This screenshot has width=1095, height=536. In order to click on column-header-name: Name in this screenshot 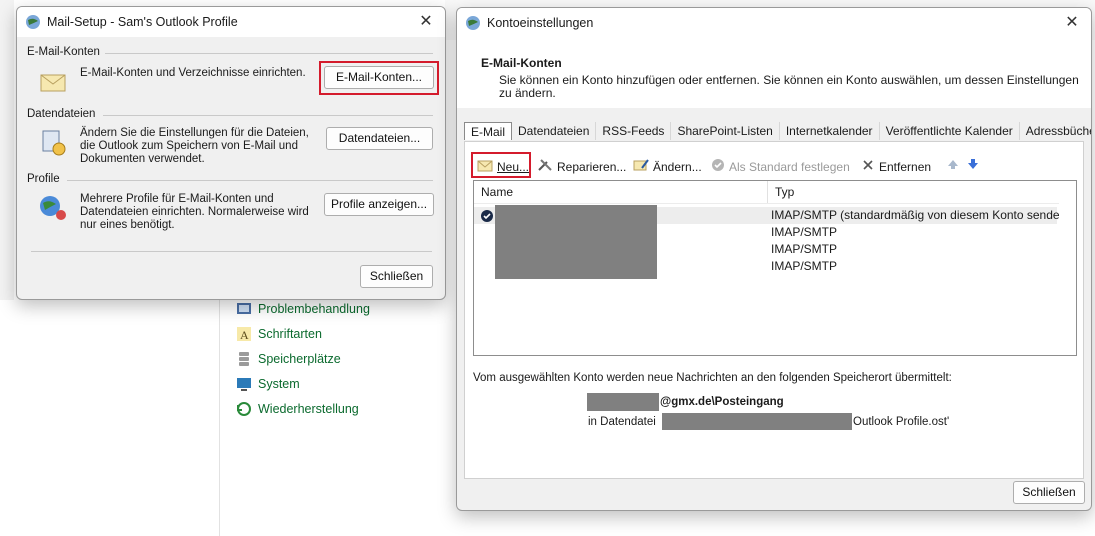, I will do `click(621, 192)`.